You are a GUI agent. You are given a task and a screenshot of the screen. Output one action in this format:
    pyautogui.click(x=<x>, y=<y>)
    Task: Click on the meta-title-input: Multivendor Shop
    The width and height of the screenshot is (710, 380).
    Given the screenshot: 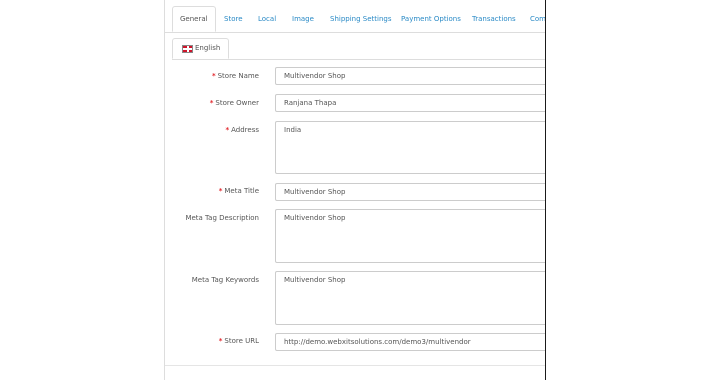 What is the action you would take?
    pyautogui.click(x=410, y=192)
    